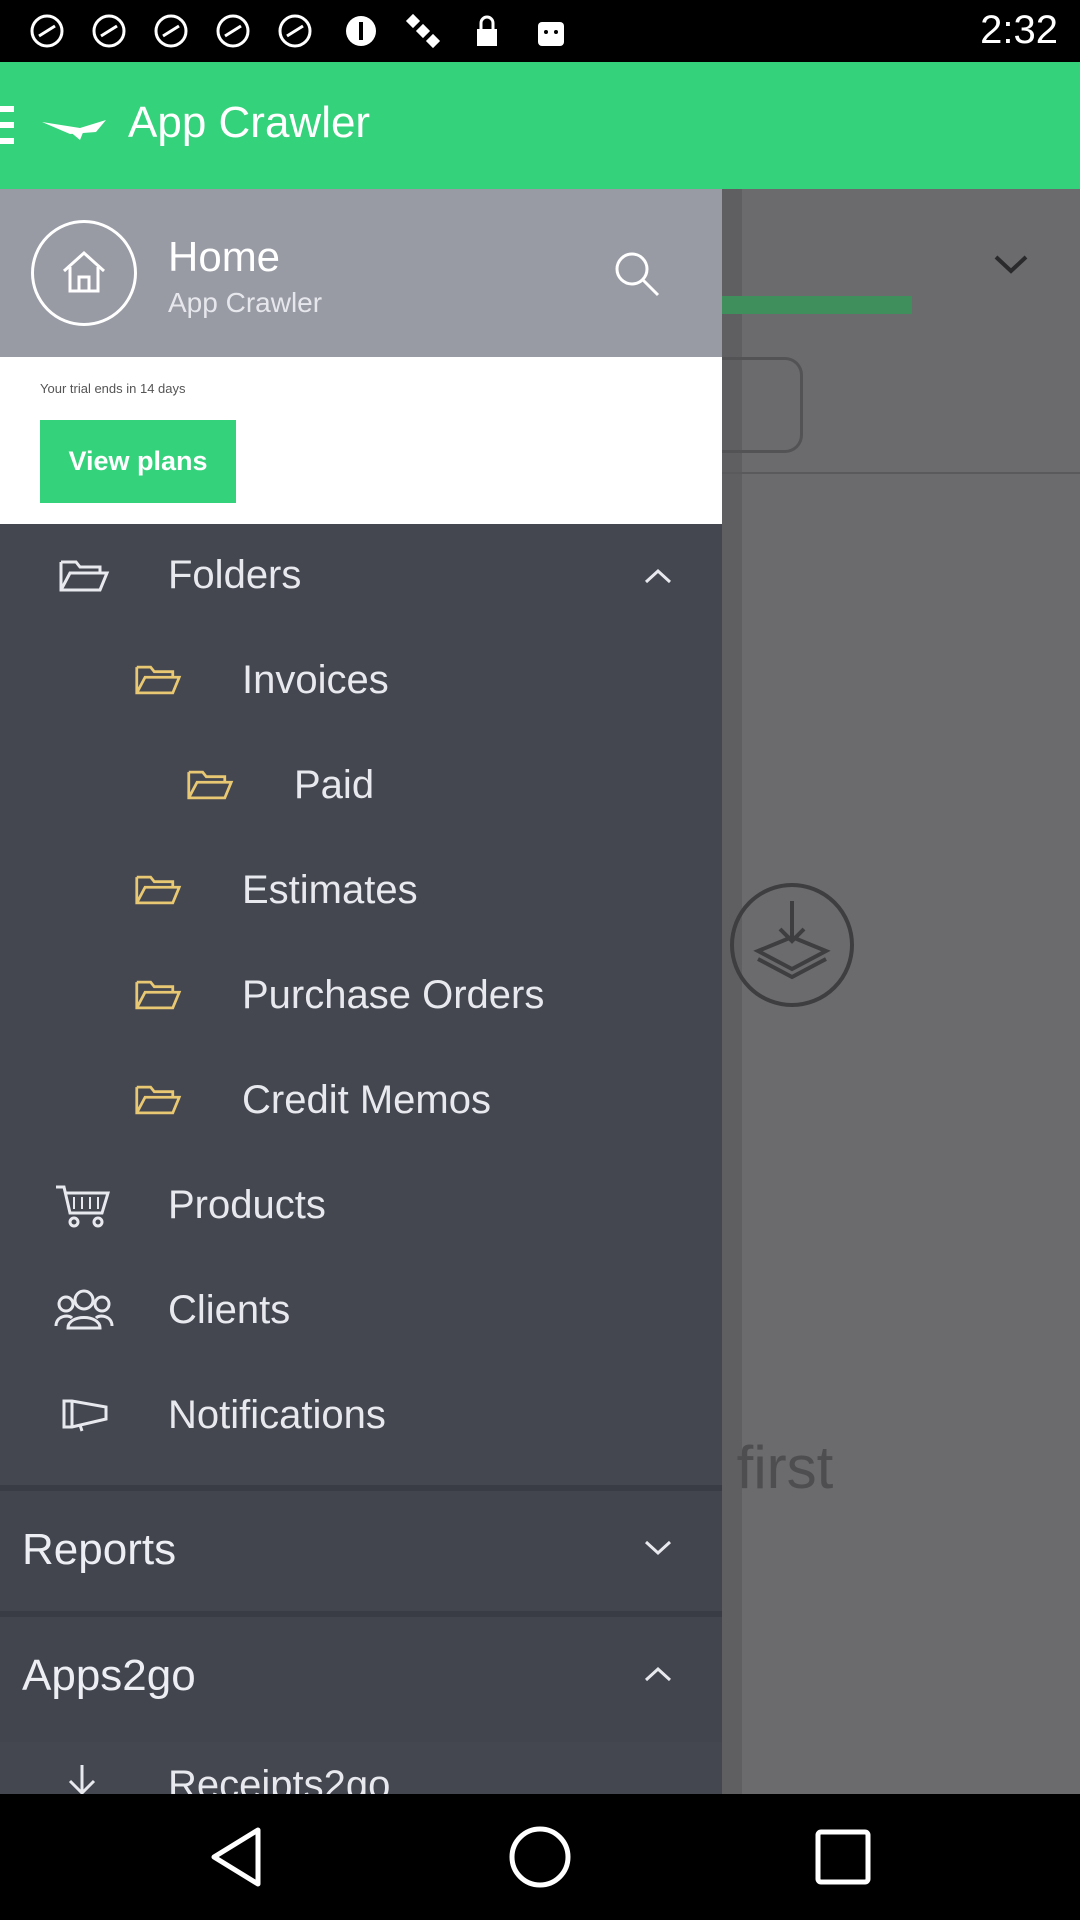 The width and height of the screenshot is (1080, 1920). What do you see at coordinates (551, 34) in the screenshot?
I see `android-icon` at bounding box center [551, 34].